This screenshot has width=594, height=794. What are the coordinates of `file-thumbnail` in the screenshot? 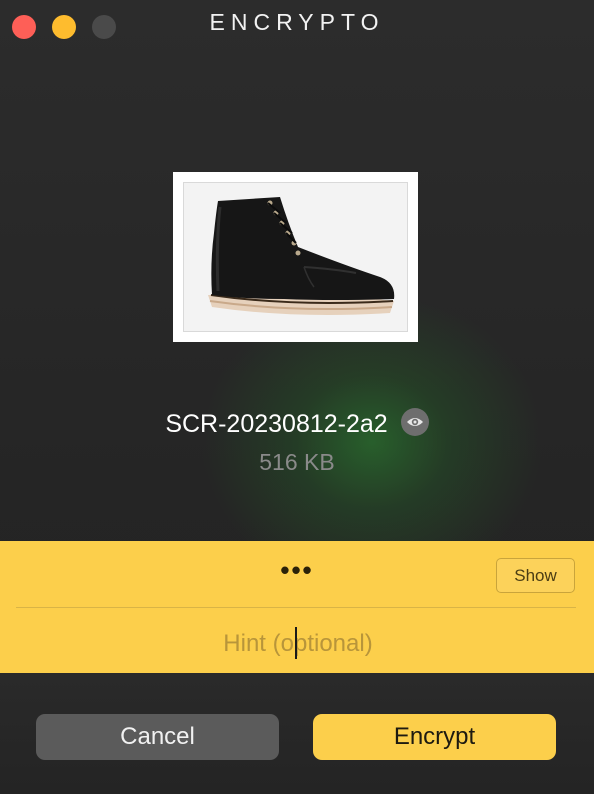 It's located at (295, 257).